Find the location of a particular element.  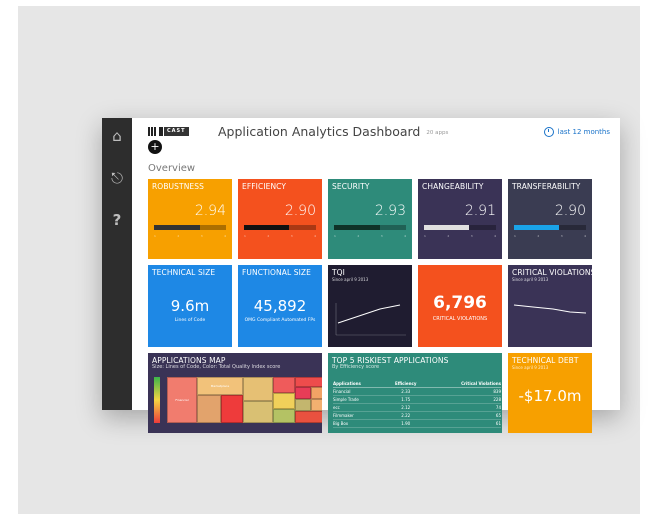

tile-title: ROBUSTNESS is located at coordinates (178, 186).